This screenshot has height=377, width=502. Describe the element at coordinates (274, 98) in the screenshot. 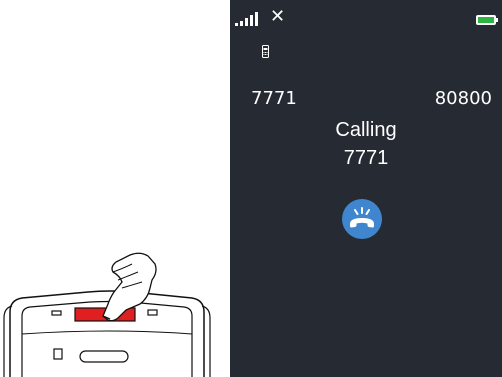

I see `dialed-number: 7771` at that location.